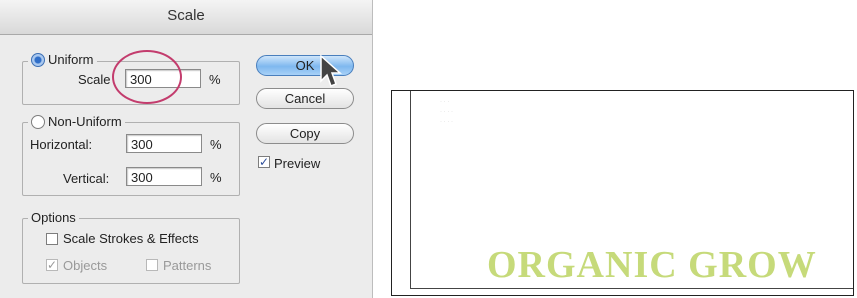  I want to click on patterns-checkbox, so click(152, 265).